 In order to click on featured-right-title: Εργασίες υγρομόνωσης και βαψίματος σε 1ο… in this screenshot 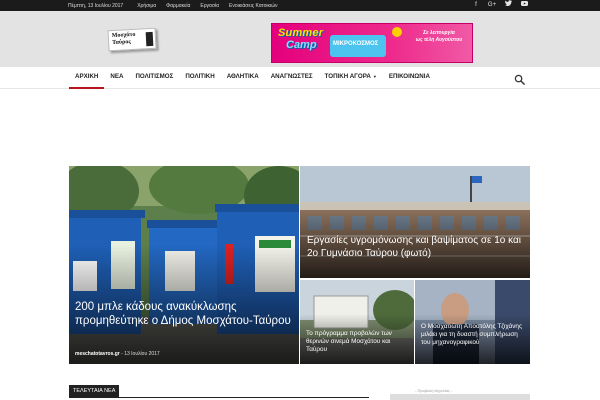, I will do `click(415, 247)`.